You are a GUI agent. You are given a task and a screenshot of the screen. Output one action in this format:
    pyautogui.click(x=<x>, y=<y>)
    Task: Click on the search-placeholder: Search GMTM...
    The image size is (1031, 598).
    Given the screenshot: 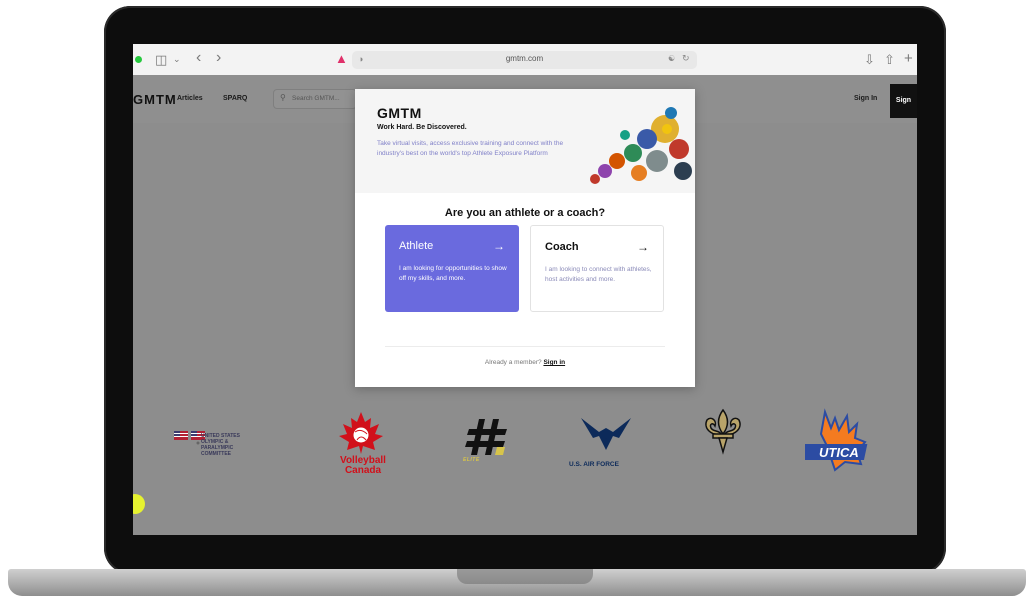 What is the action you would take?
    pyautogui.click(x=316, y=98)
    